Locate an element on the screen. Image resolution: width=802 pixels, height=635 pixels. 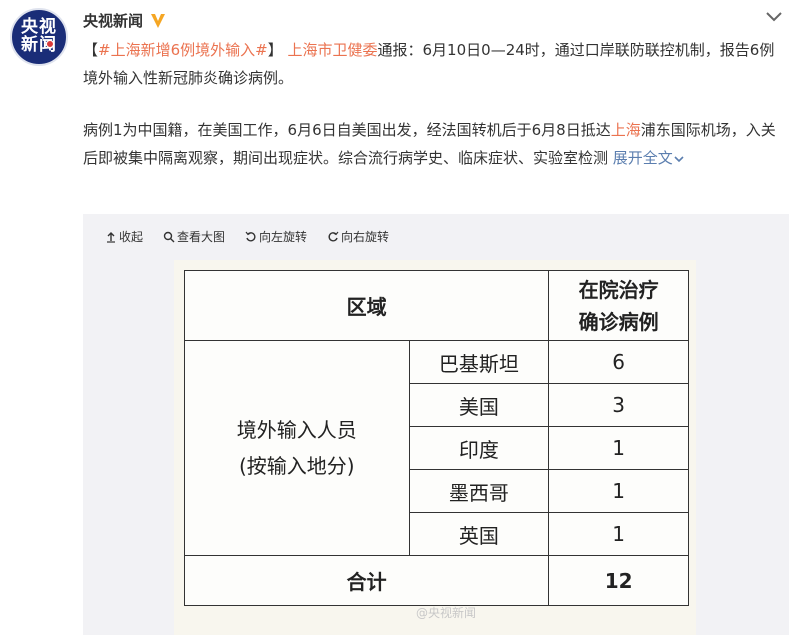
verified-icon is located at coordinates (158, 20).